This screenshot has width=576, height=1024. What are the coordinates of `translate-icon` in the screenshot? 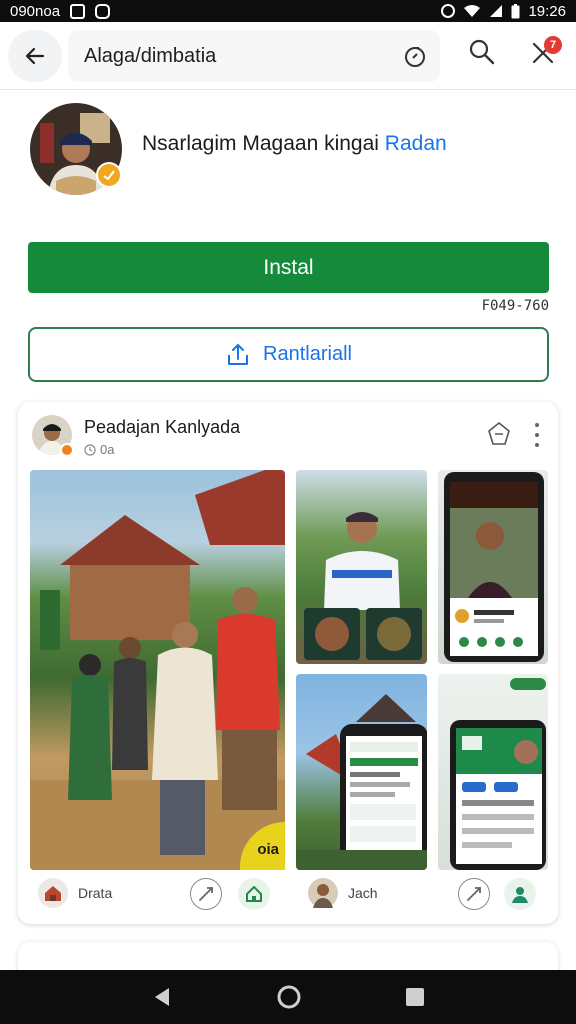 It's located at (499, 434).